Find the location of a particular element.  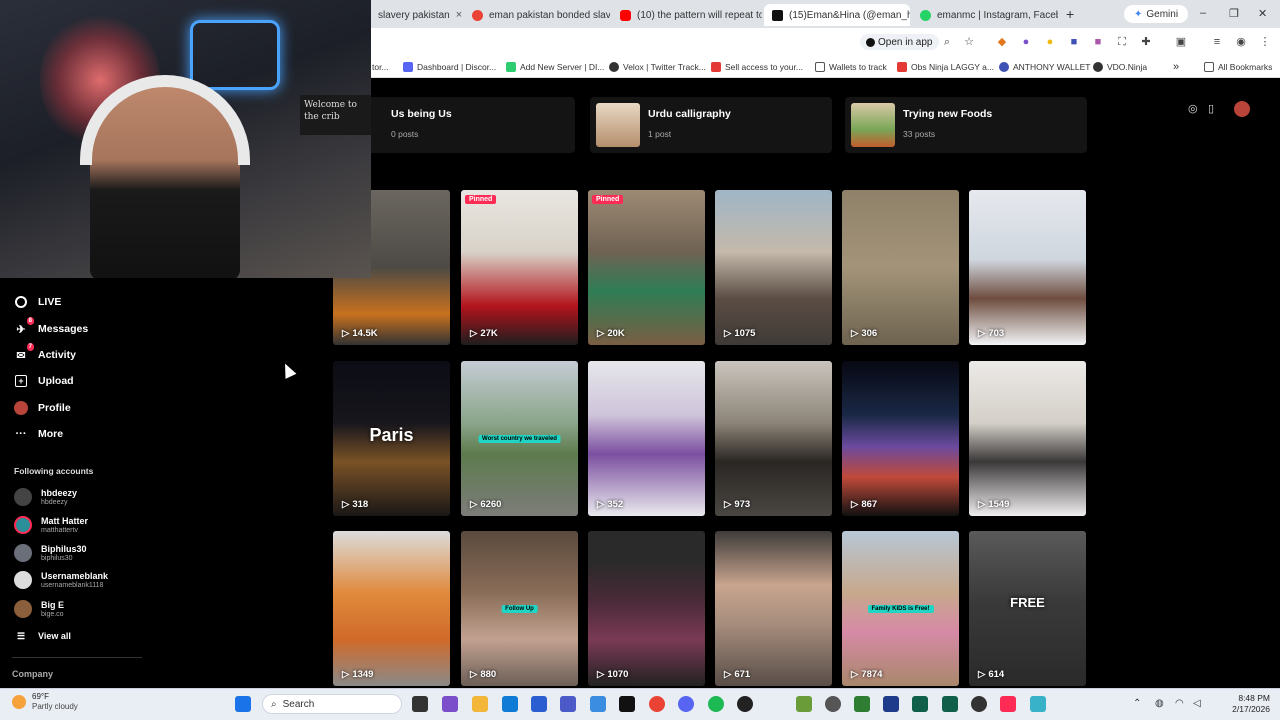

video-card: ▷ 973 is located at coordinates (773, 438).